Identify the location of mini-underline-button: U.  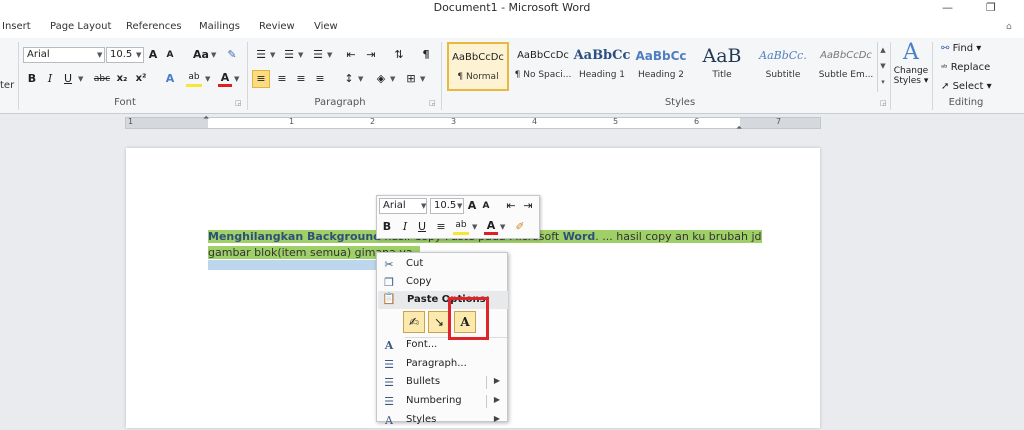
(422, 227).